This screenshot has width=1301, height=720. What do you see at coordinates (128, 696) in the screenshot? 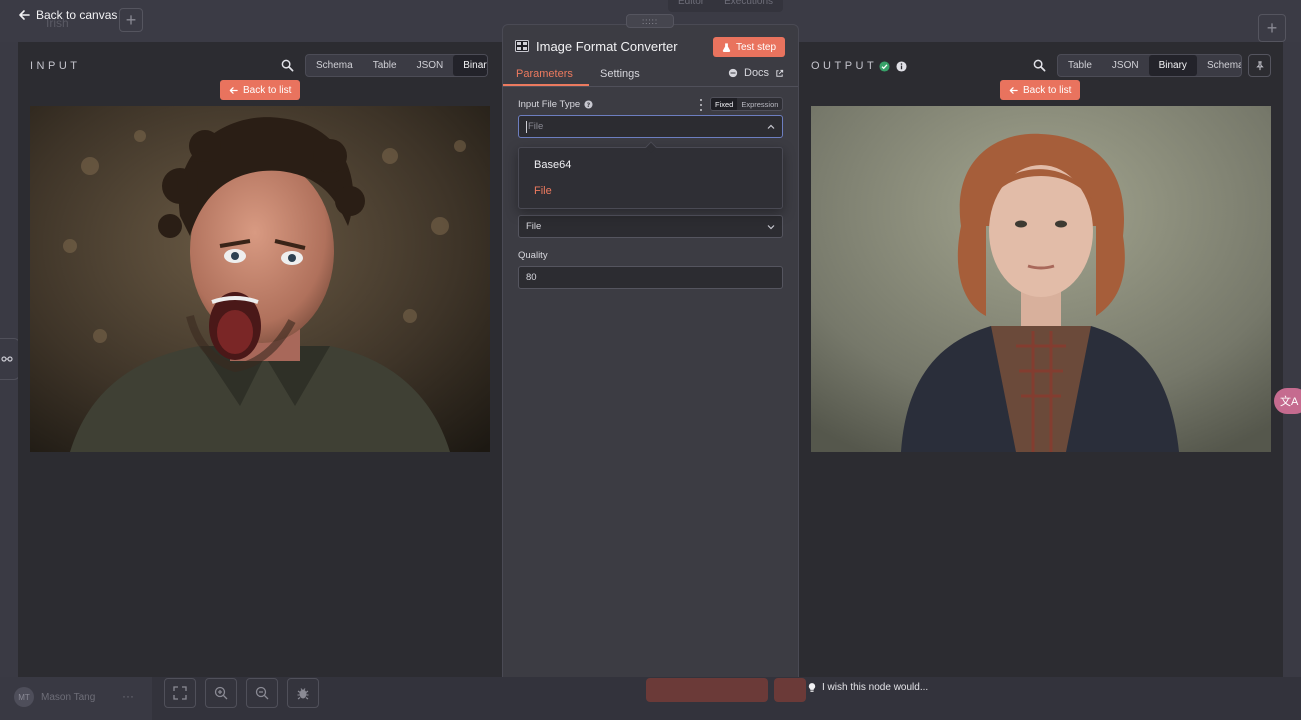
I see `user-menu-button: ···` at bounding box center [128, 696].